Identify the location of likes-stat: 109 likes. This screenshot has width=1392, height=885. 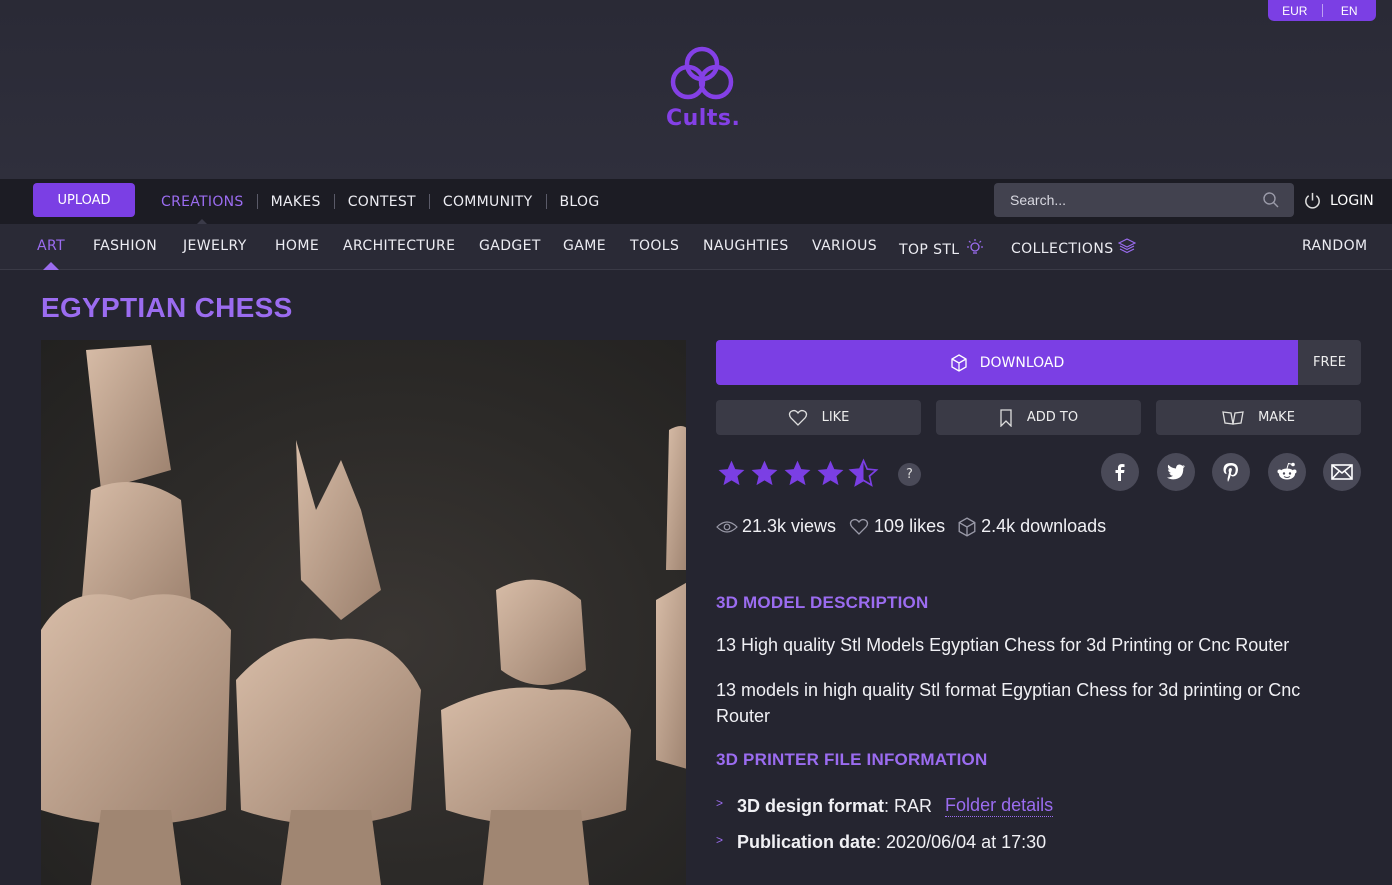
(896, 526).